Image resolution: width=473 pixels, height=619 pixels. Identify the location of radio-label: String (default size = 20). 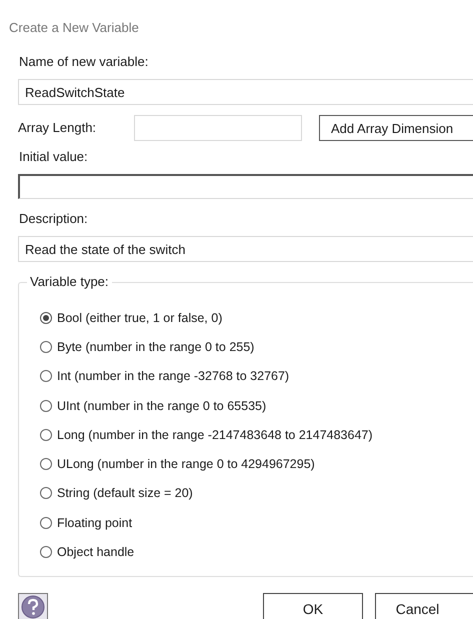
(125, 493).